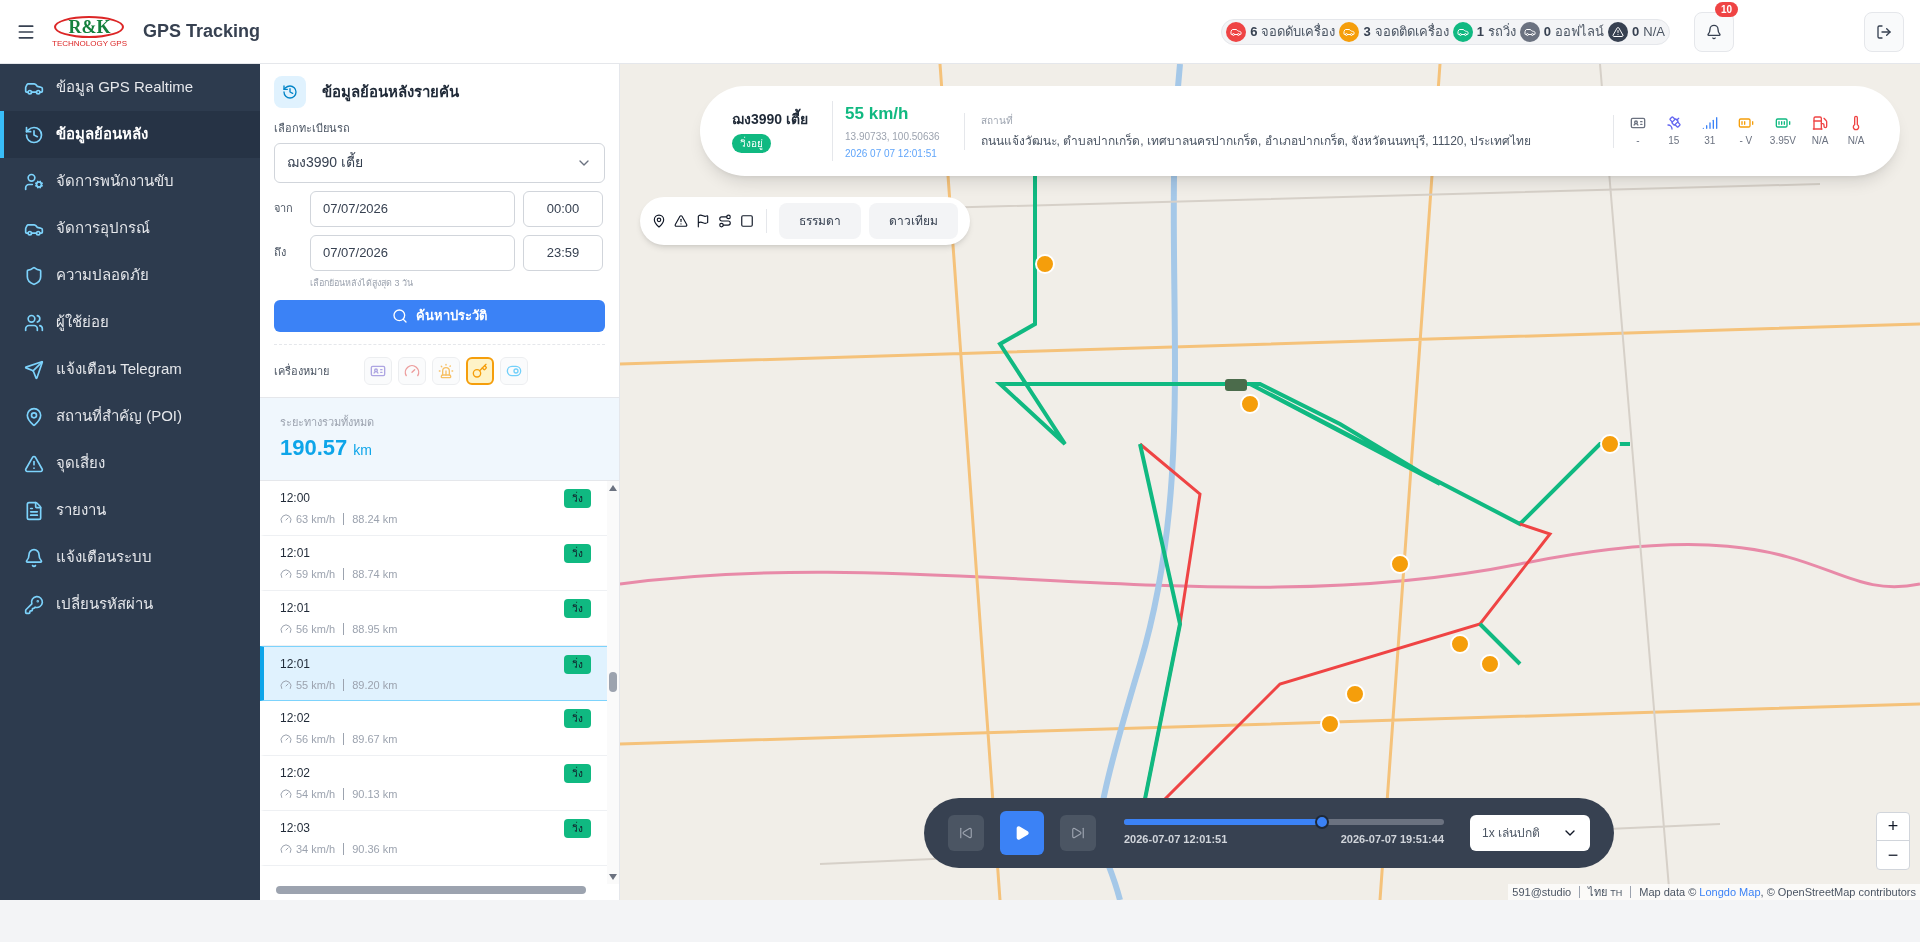  I want to click on time-field: 00:00, so click(563, 208).